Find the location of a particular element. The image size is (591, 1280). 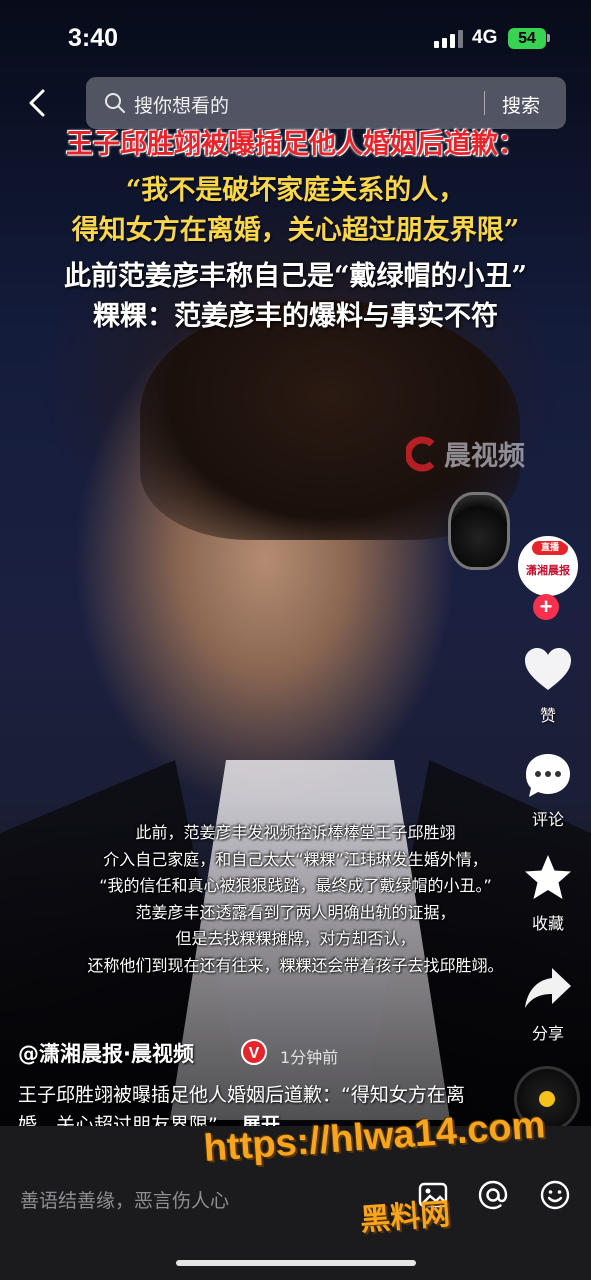

share-label: 分享 is located at coordinates (548, 1032).